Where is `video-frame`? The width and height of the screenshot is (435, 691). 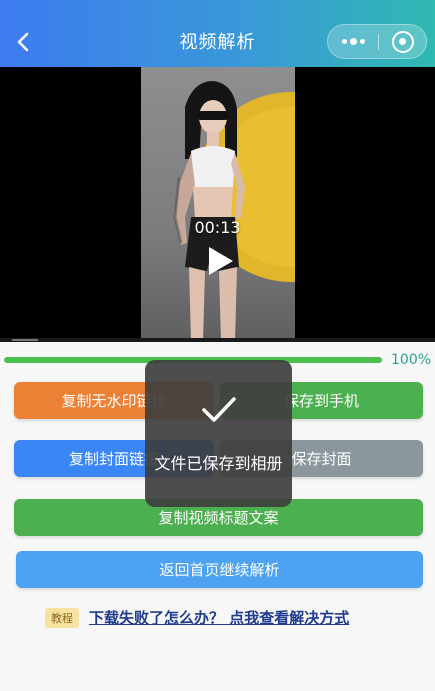 video-frame is located at coordinates (218, 204).